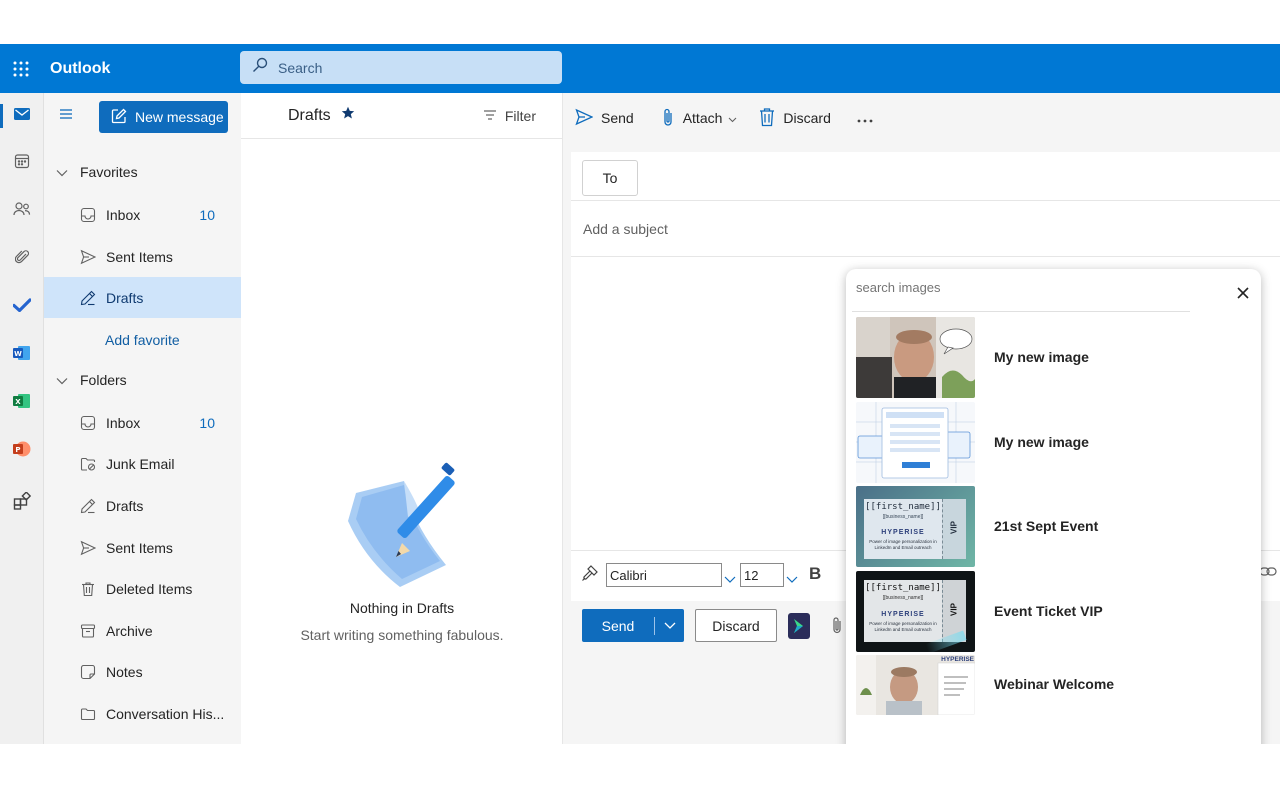  Describe the element at coordinates (66, 116) in the screenshot. I see `hamburger-menu-icon` at that location.